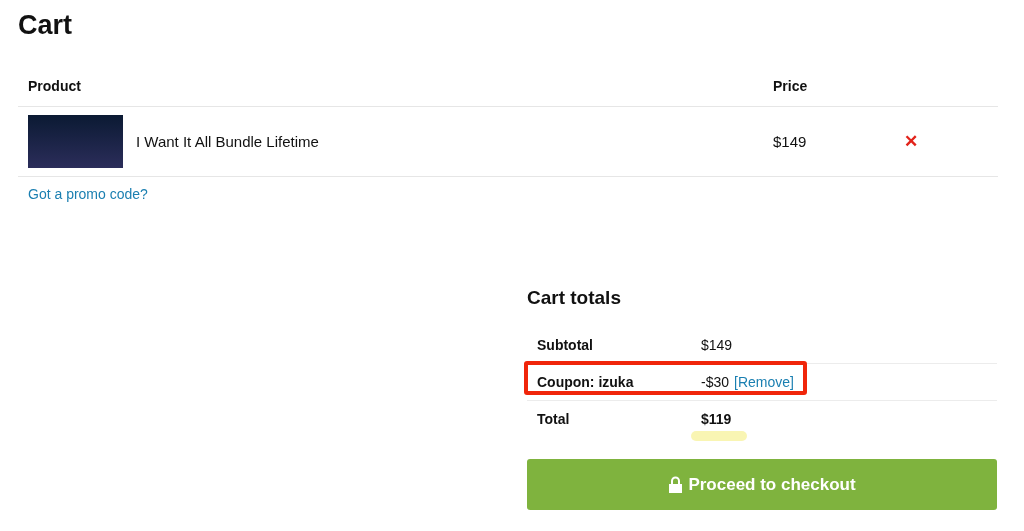 This screenshot has height=531, width=1024. Describe the element at coordinates (554, 419) in the screenshot. I see `totals-label: Total` at that location.